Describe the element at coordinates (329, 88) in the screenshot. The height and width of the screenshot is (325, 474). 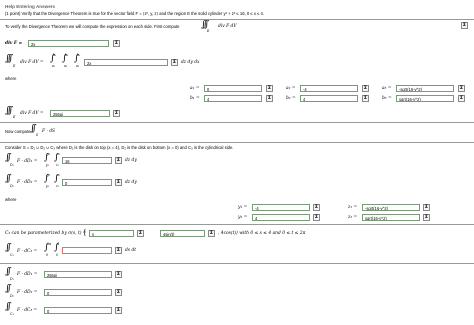
I see `limit-input-a2: -4` at that location.